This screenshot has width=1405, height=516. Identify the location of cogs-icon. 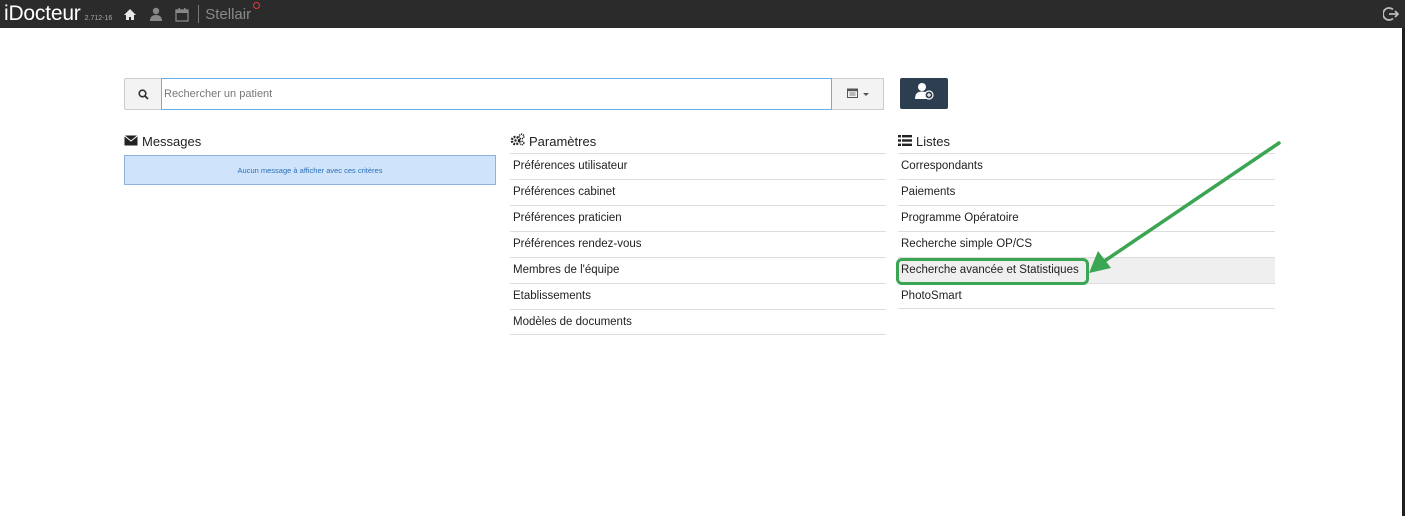
(517, 141).